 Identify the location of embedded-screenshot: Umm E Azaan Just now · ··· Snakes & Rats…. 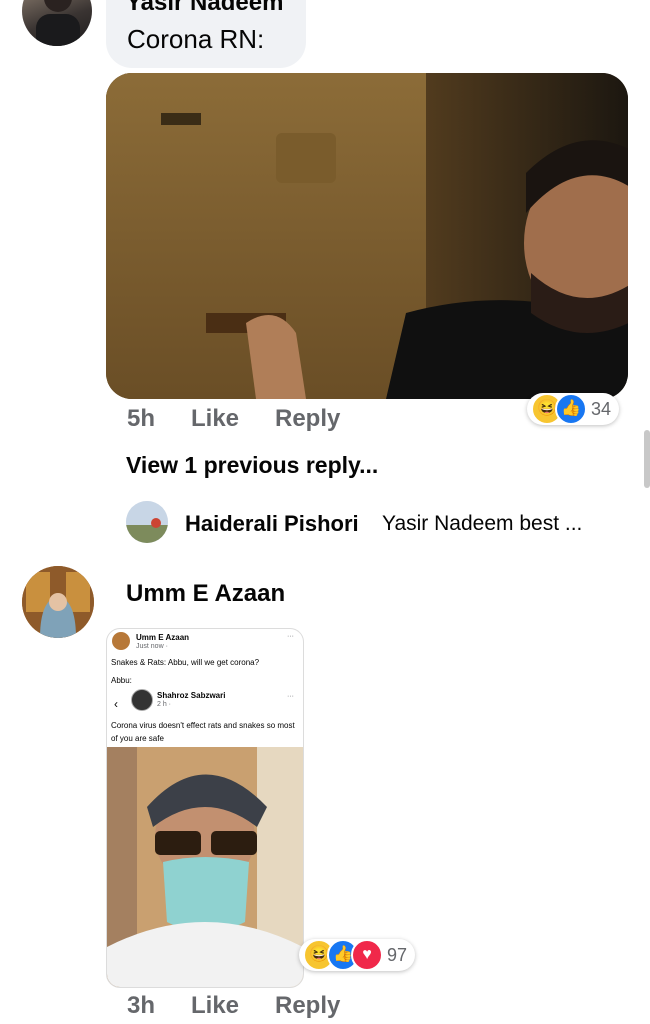
(205, 808).